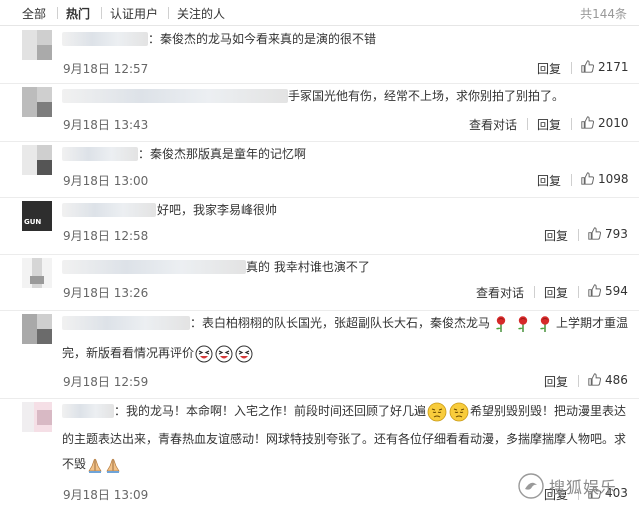 The width and height of the screenshot is (639, 512). I want to click on comment-item: GUN 好吧，我家李易峰很帅 9月18日 12:58 回复 793, so click(319, 226).